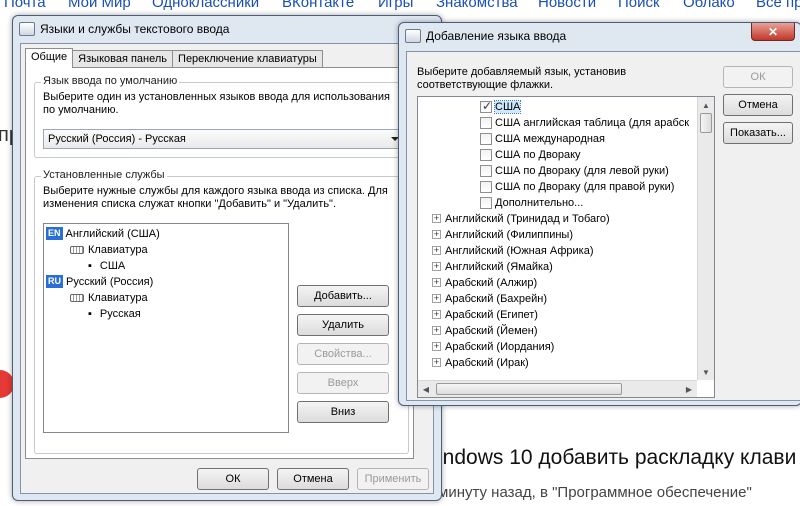  I want to click on checkbox-checked, so click(486, 106).